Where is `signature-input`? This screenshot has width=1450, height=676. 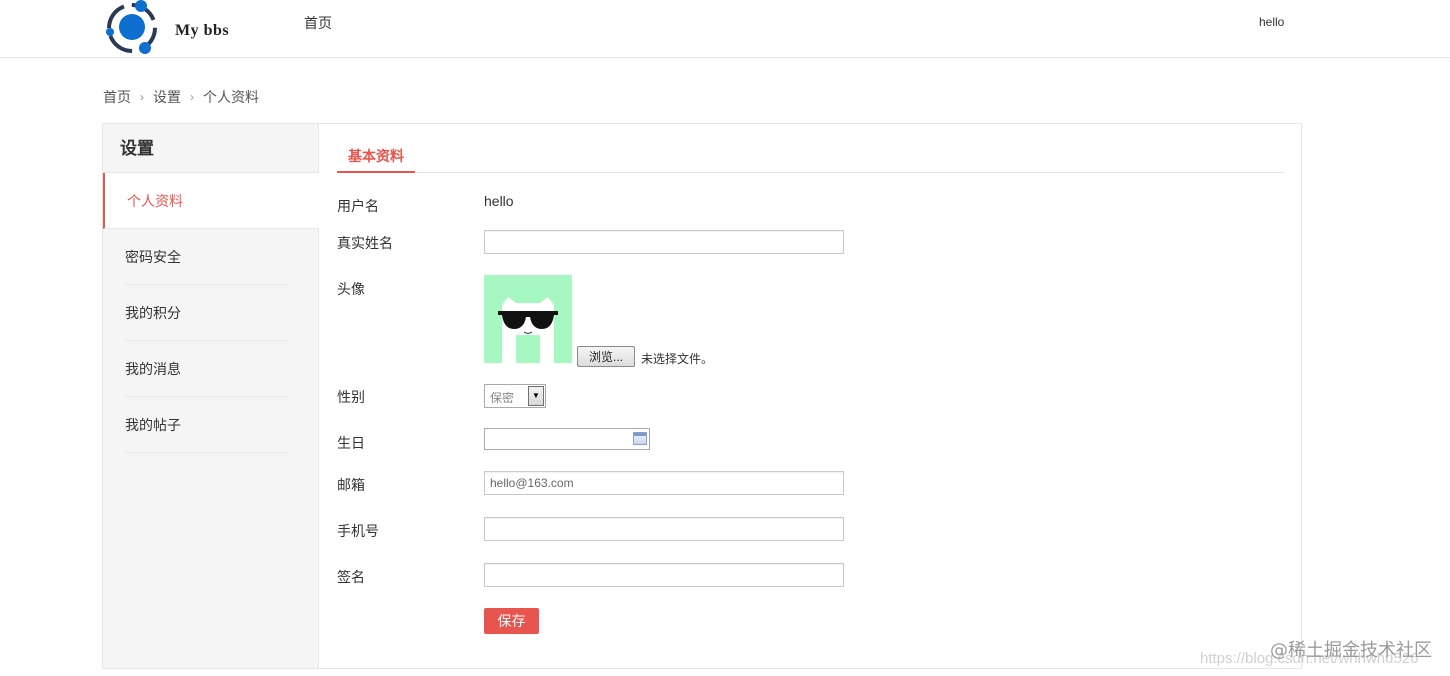
signature-input is located at coordinates (664, 575).